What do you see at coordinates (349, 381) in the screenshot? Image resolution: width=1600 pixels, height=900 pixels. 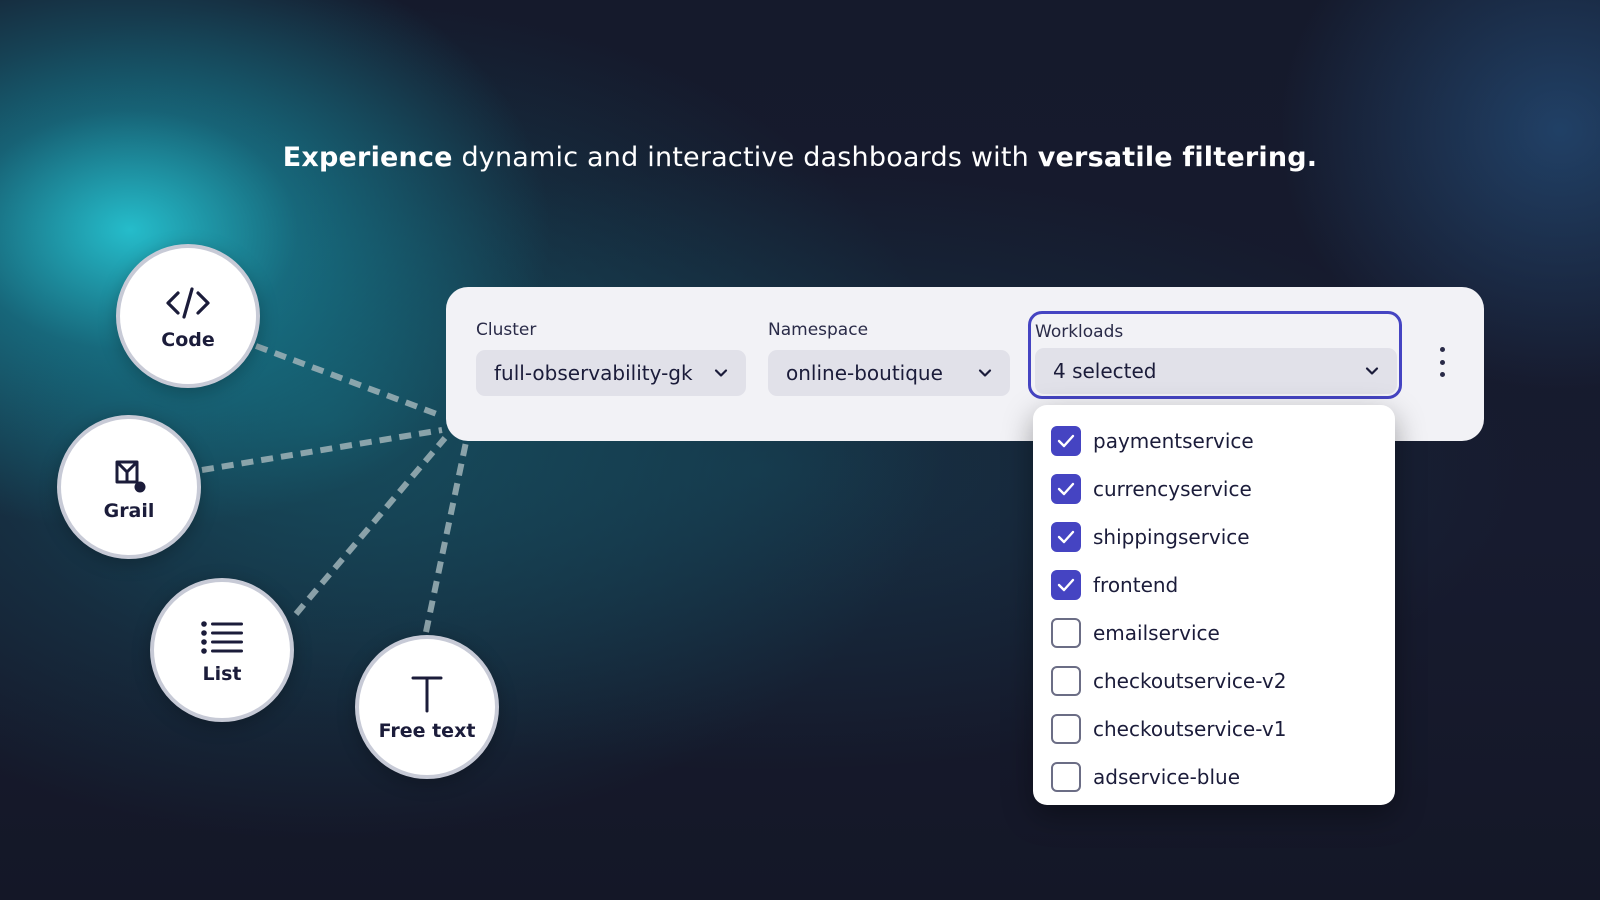 I see `connector-code` at bounding box center [349, 381].